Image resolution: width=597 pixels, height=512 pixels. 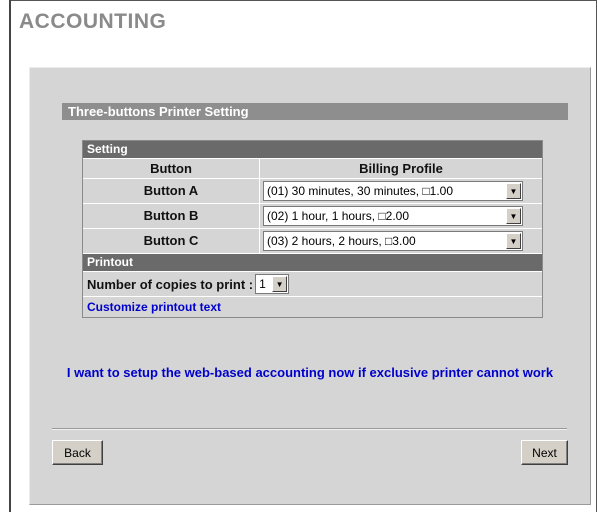 What do you see at coordinates (303, 0) in the screenshot?
I see `window-top-border` at bounding box center [303, 0].